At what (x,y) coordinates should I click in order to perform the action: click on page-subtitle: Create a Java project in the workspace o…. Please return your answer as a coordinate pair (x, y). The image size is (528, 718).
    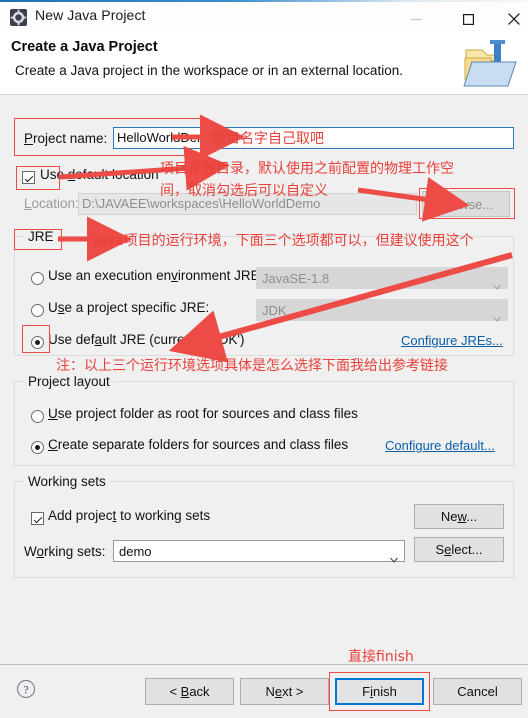
    Looking at the image, I should click on (209, 70).